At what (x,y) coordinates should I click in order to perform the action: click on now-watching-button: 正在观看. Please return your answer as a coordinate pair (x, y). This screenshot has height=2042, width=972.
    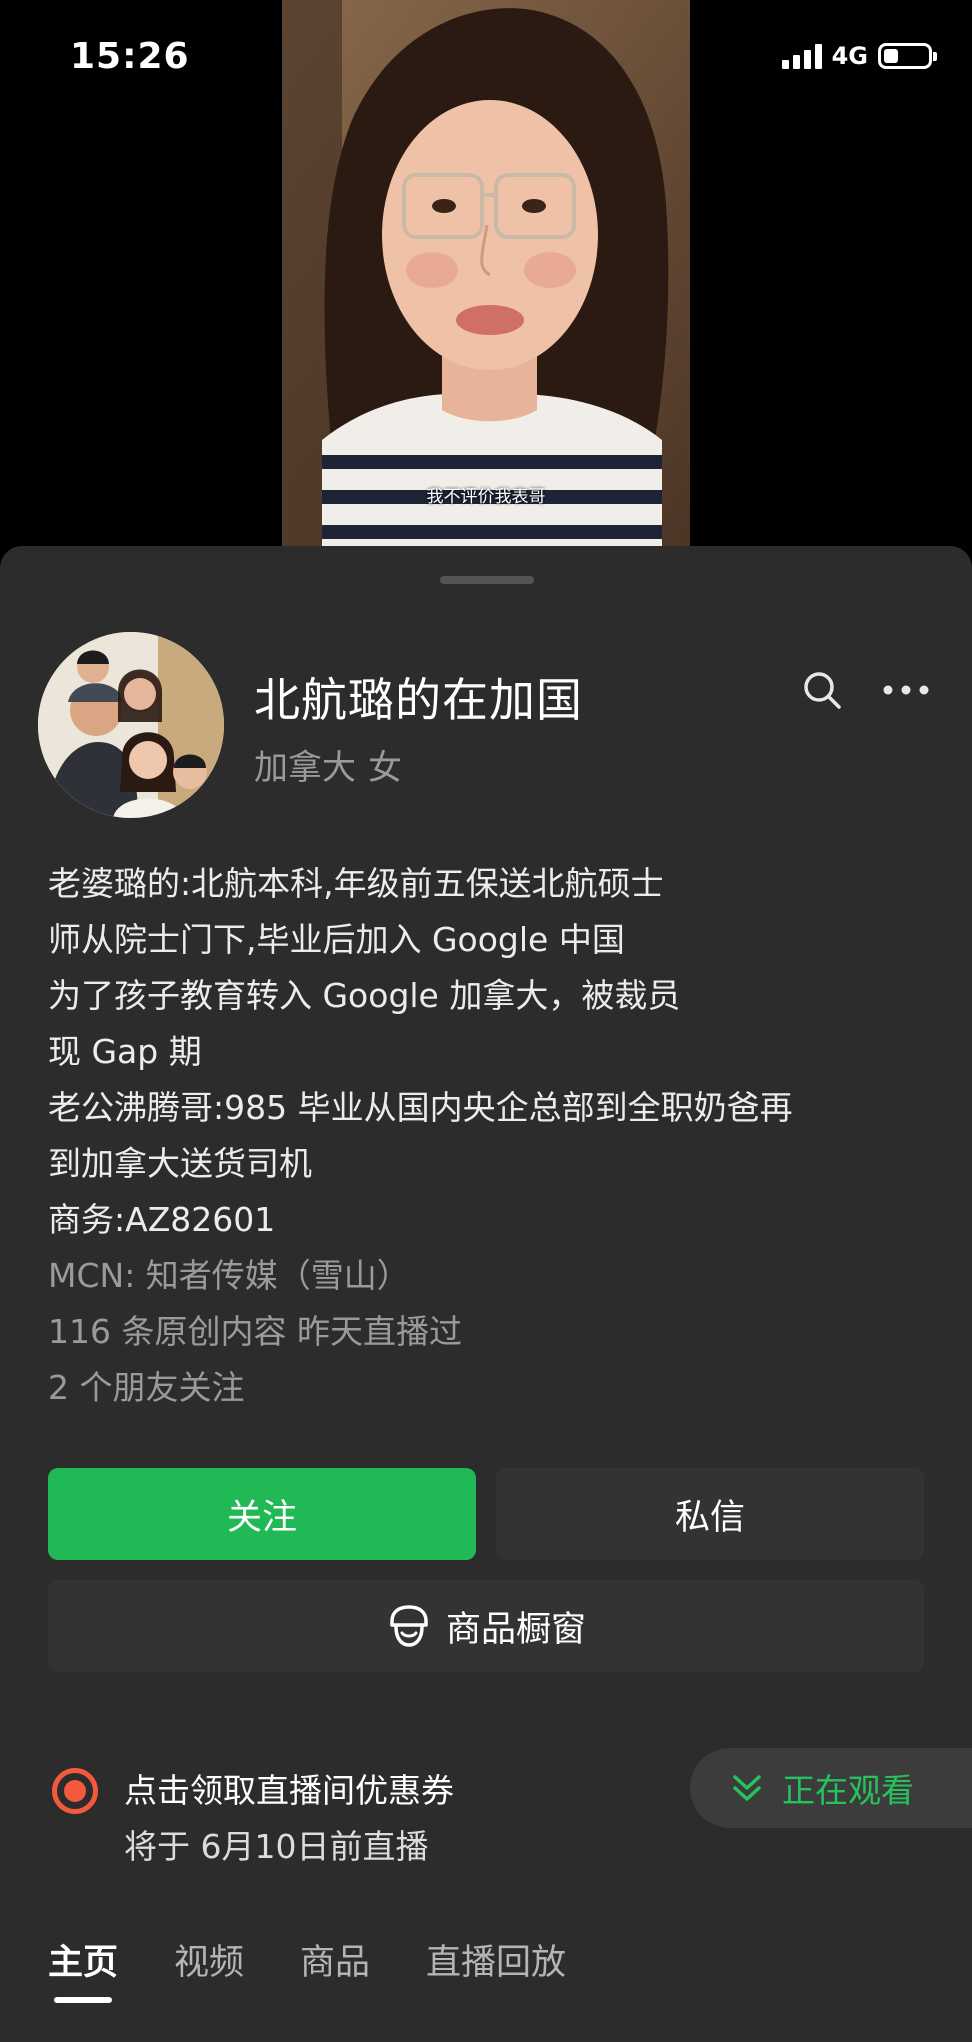
    Looking at the image, I should click on (831, 1788).